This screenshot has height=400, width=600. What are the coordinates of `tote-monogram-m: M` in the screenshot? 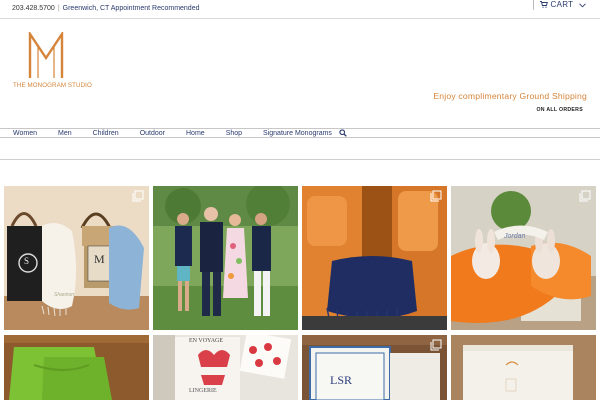 It's located at (99, 259).